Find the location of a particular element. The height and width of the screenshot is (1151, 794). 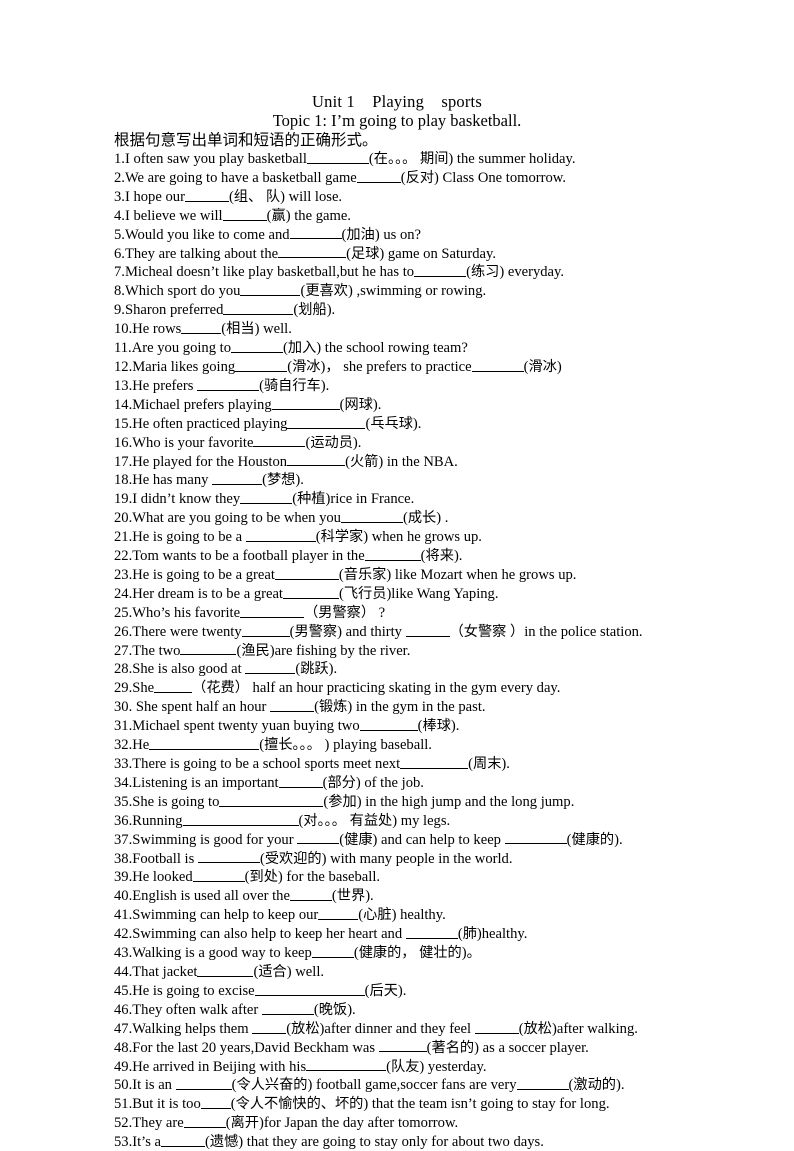

exercise-number: 41. is located at coordinates (123, 915).